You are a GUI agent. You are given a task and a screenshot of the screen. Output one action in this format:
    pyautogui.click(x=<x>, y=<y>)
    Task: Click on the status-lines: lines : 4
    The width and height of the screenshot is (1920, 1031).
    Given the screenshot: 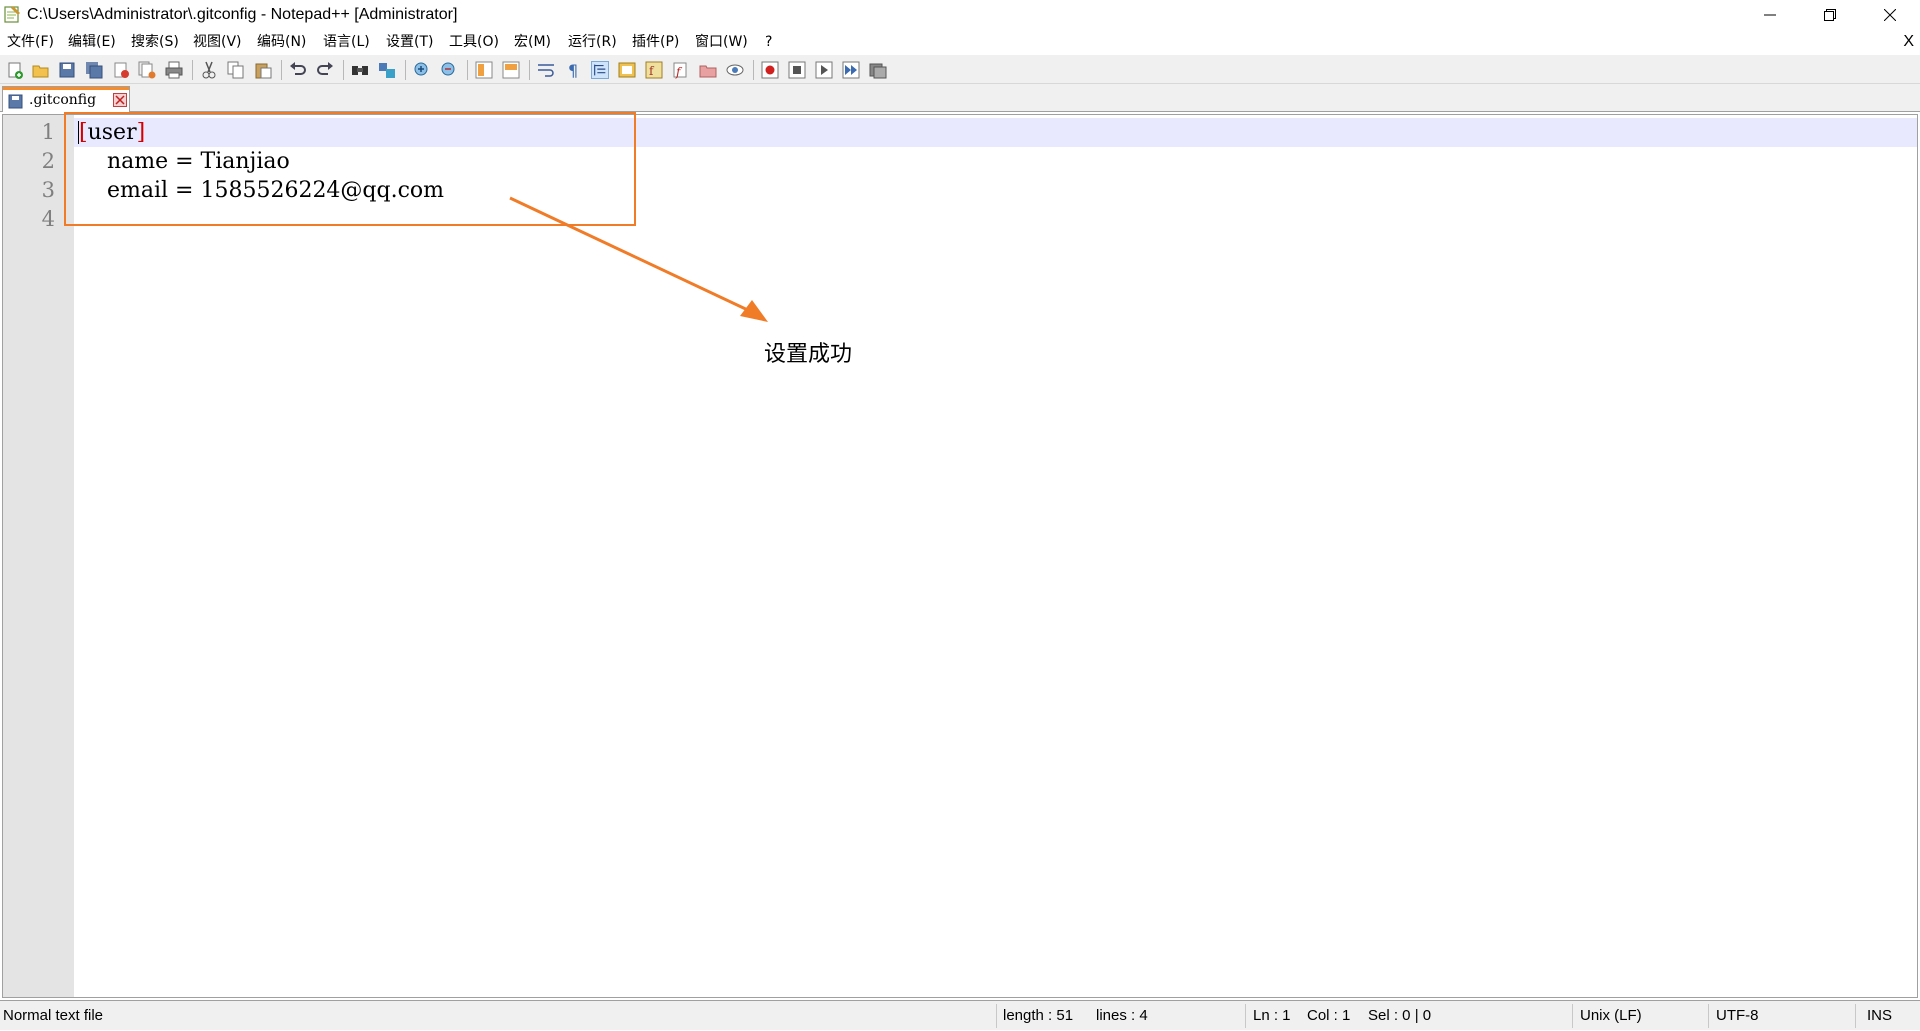 What is the action you would take?
    pyautogui.click(x=1122, y=1015)
    